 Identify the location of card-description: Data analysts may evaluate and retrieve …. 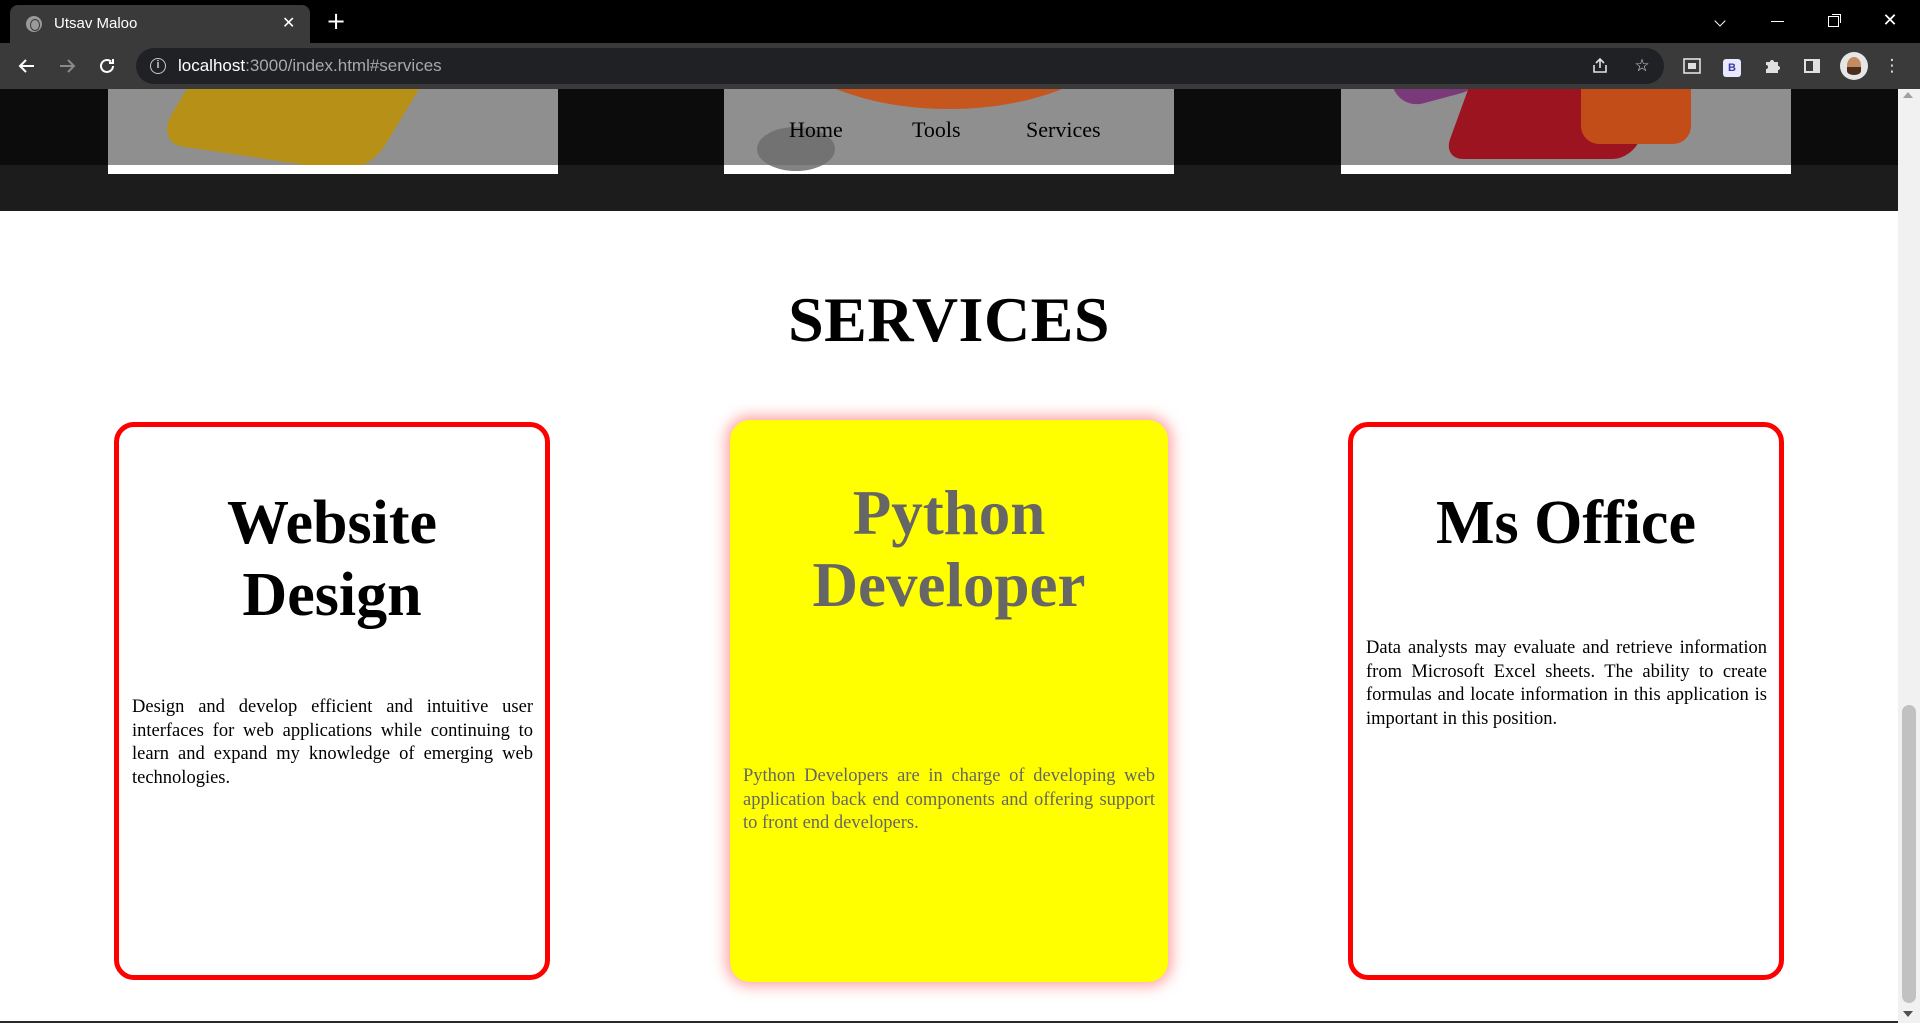
(1566, 683).